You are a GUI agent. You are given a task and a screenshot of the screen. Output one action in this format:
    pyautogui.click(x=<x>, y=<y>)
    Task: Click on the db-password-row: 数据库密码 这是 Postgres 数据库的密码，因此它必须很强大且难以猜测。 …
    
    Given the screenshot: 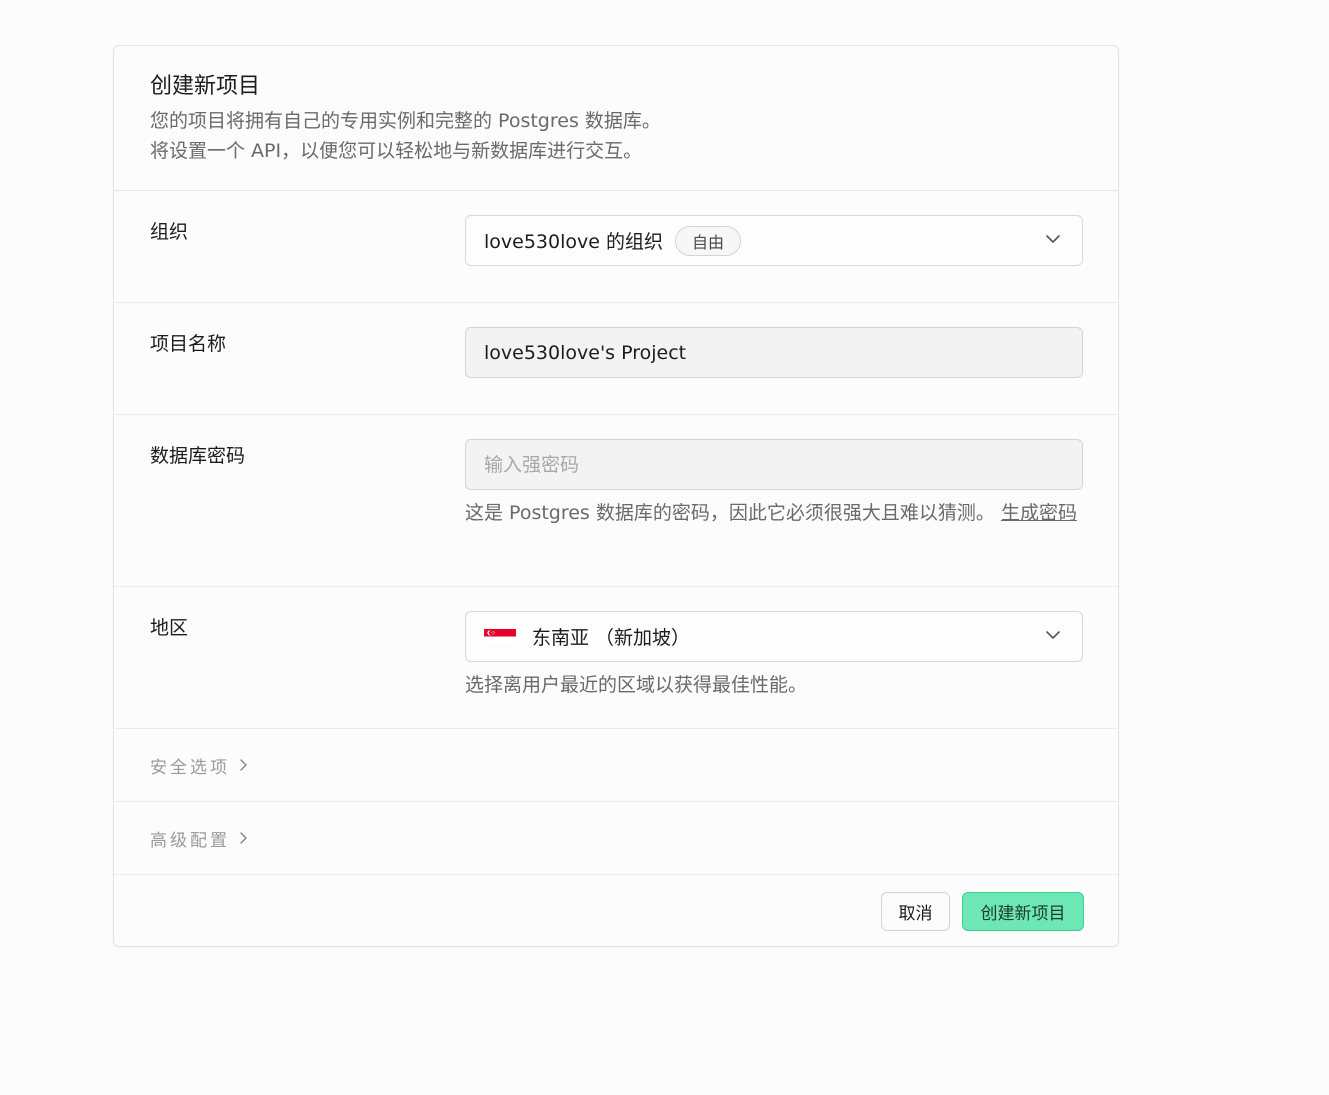 What is the action you would take?
    pyautogui.click(x=616, y=501)
    